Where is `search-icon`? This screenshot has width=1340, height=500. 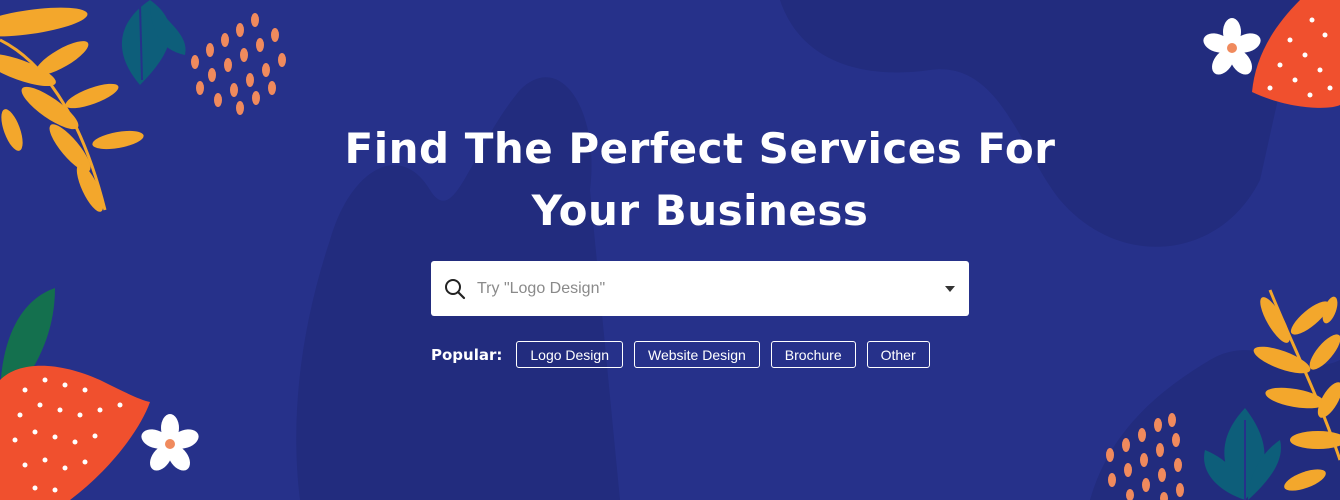 search-icon is located at coordinates (455, 289).